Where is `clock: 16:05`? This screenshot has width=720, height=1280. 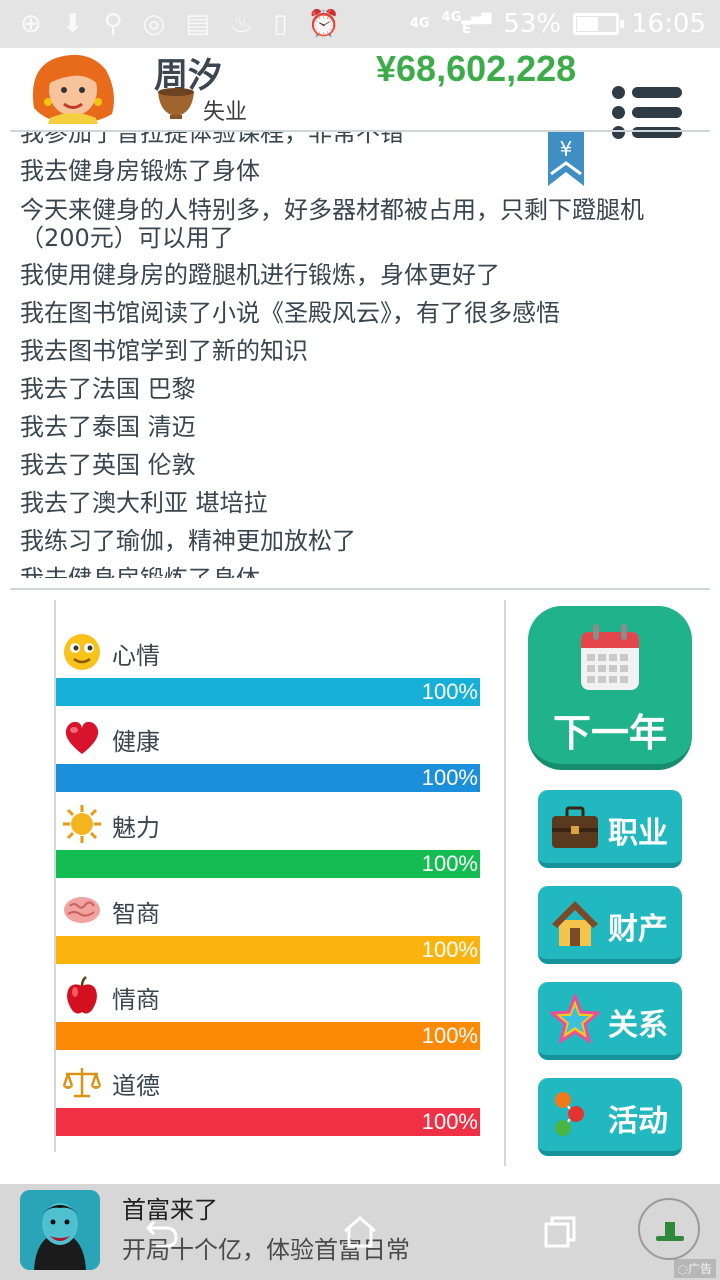
clock: 16:05 is located at coordinates (668, 24).